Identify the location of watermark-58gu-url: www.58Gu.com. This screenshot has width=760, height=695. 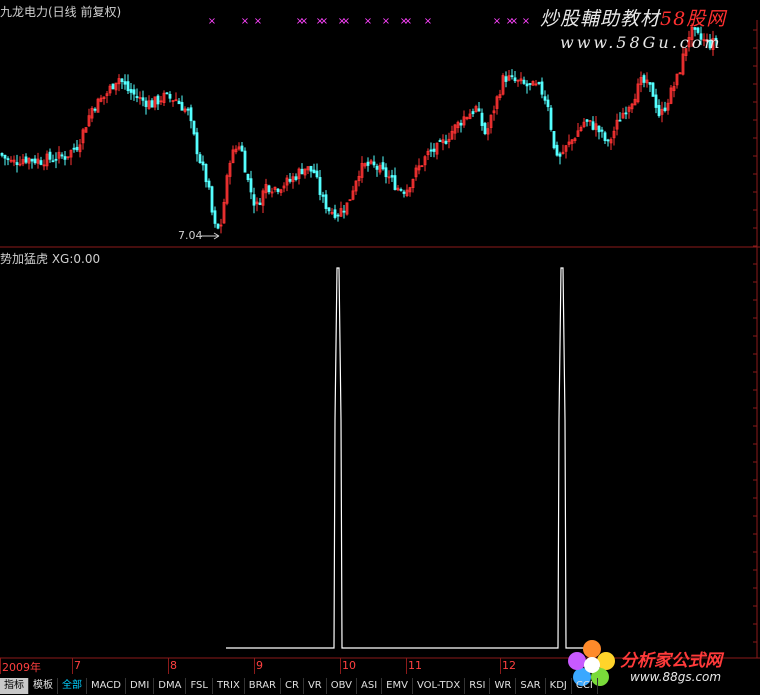
(641, 42).